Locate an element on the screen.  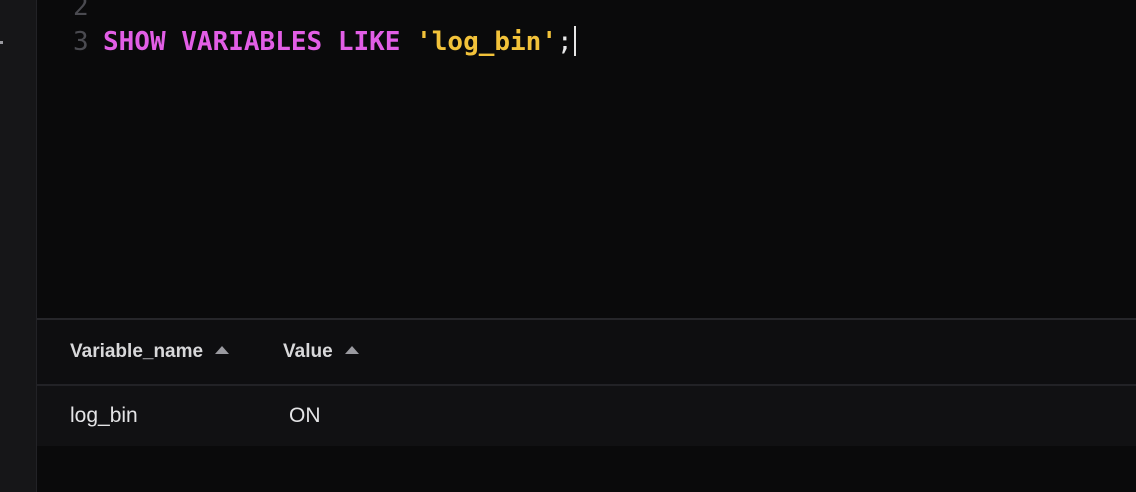
column-header-label: Variable_name is located at coordinates (137, 351).